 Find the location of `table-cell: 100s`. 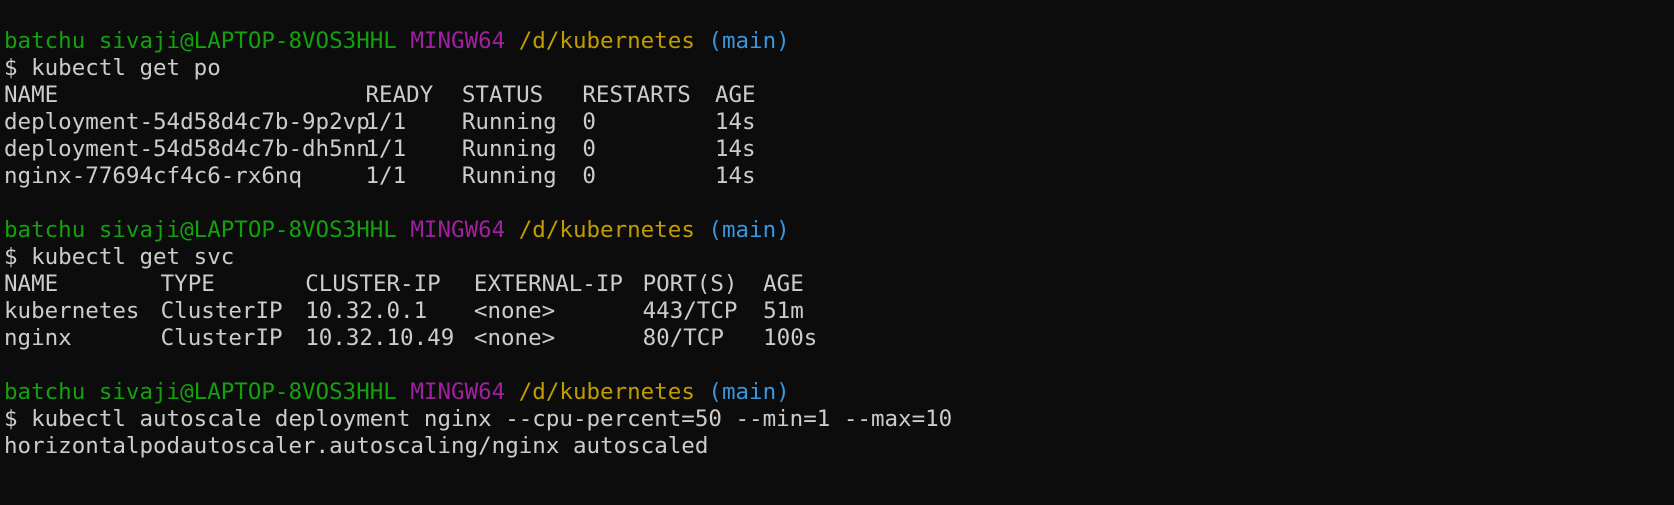

table-cell: 100s is located at coordinates (790, 338).